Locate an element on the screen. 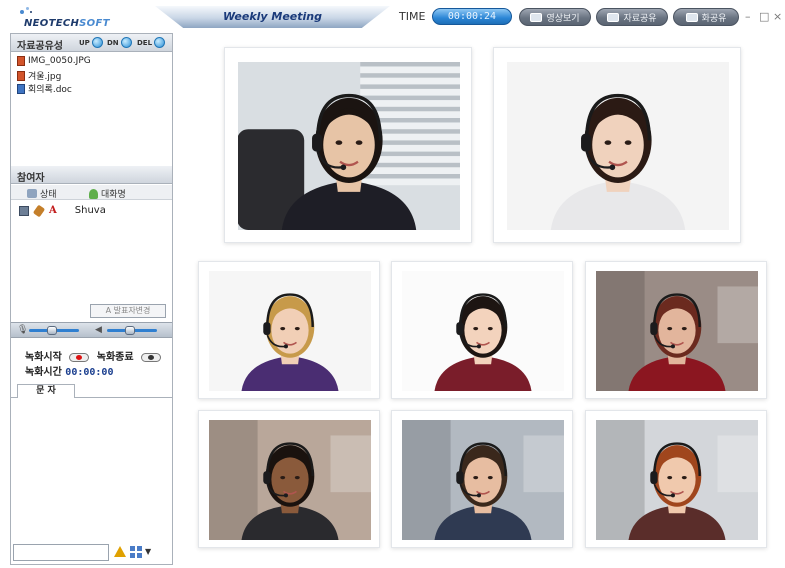 This screenshot has width=785, height=568. meeting-title: Weekly Meeting is located at coordinates (272, 16).